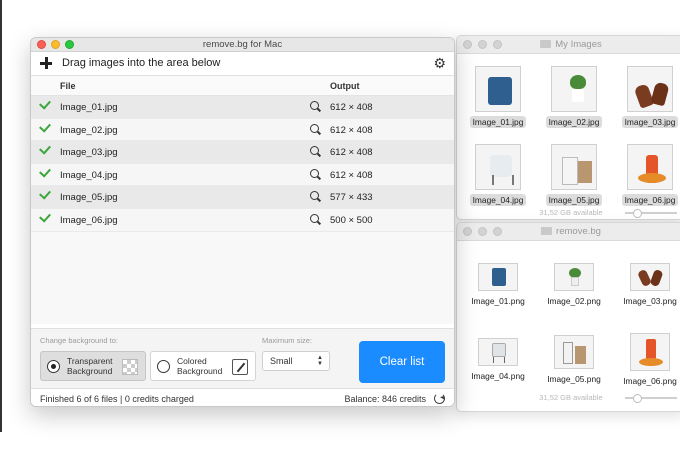 This screenshot has width=680, height=450. I want to click on file-thumb: Image_03.png, so click(646, 286).